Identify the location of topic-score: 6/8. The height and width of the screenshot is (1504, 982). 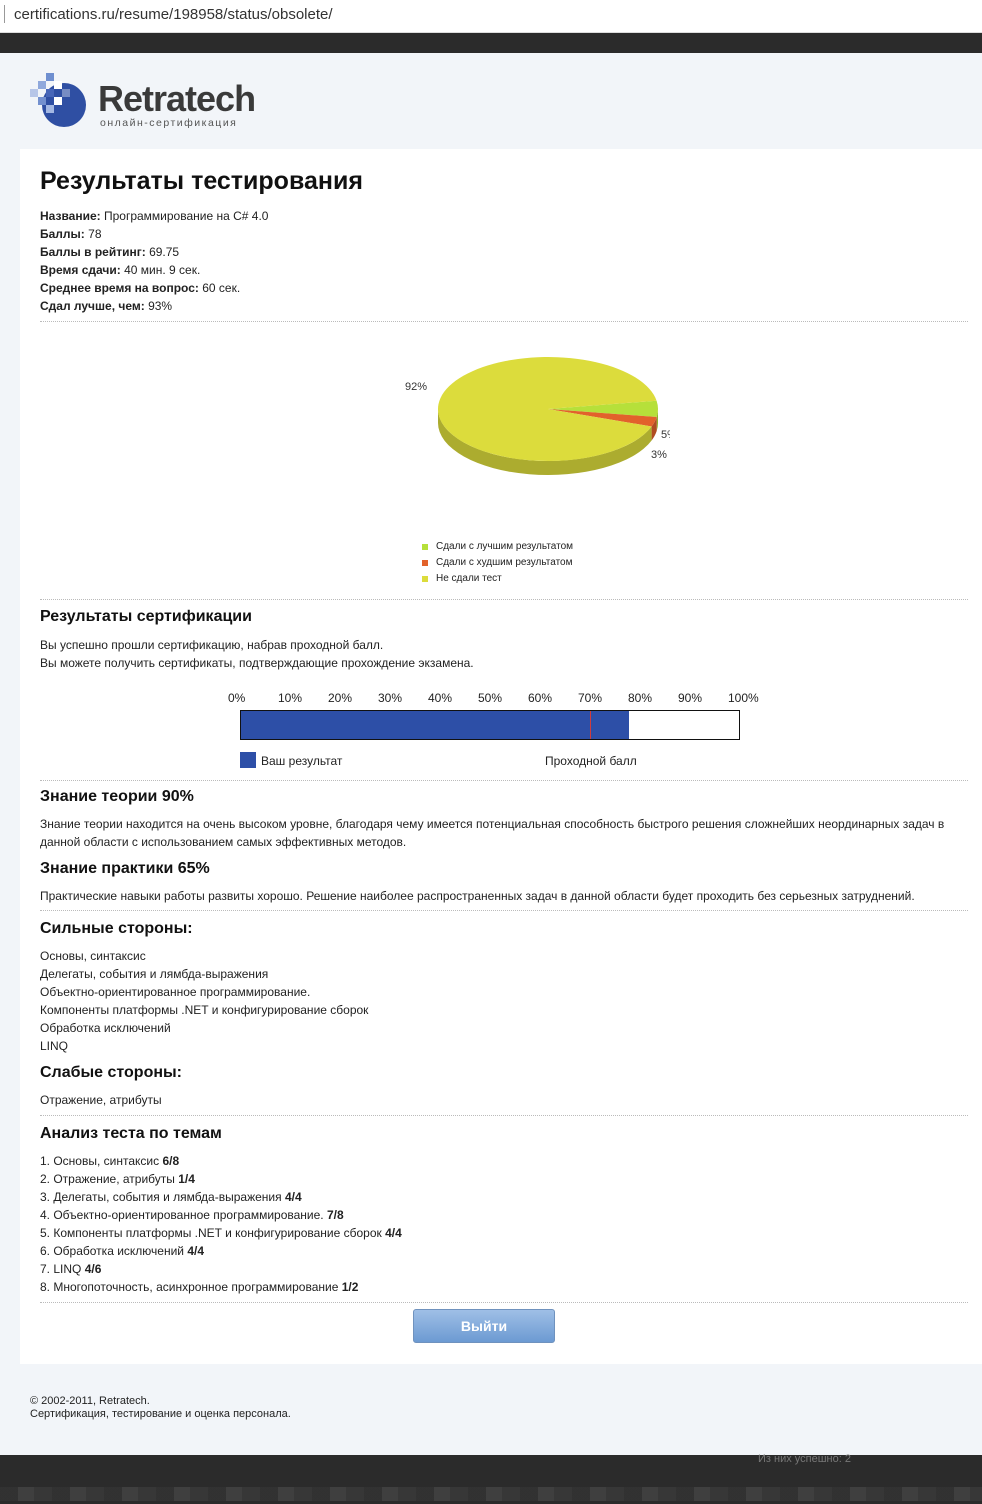
(171, 1161).